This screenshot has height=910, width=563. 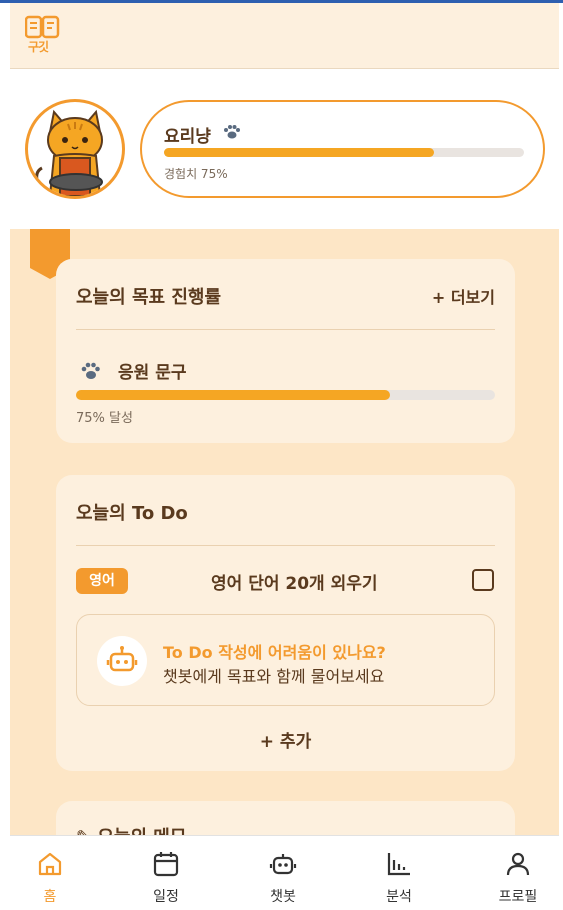 What do you see at coordinates (50, 864) in the screenshot?
I see `home-icon` at bounding box center [50, 864].